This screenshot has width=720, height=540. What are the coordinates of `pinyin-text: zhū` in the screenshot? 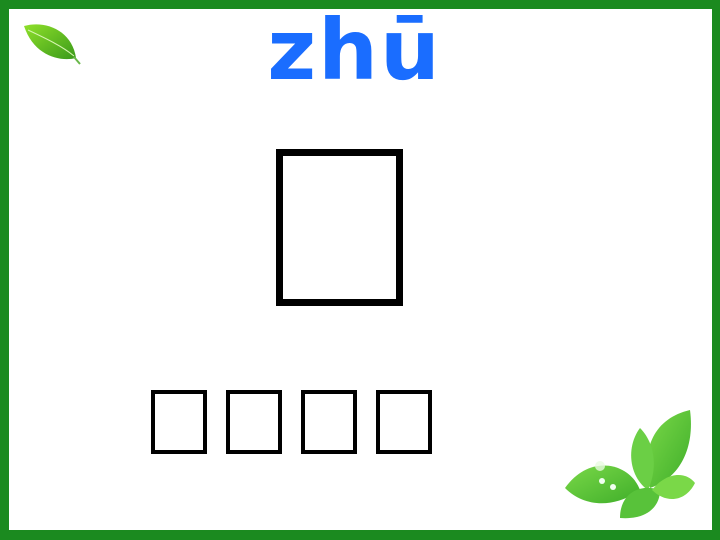 It's located at (354, 50).